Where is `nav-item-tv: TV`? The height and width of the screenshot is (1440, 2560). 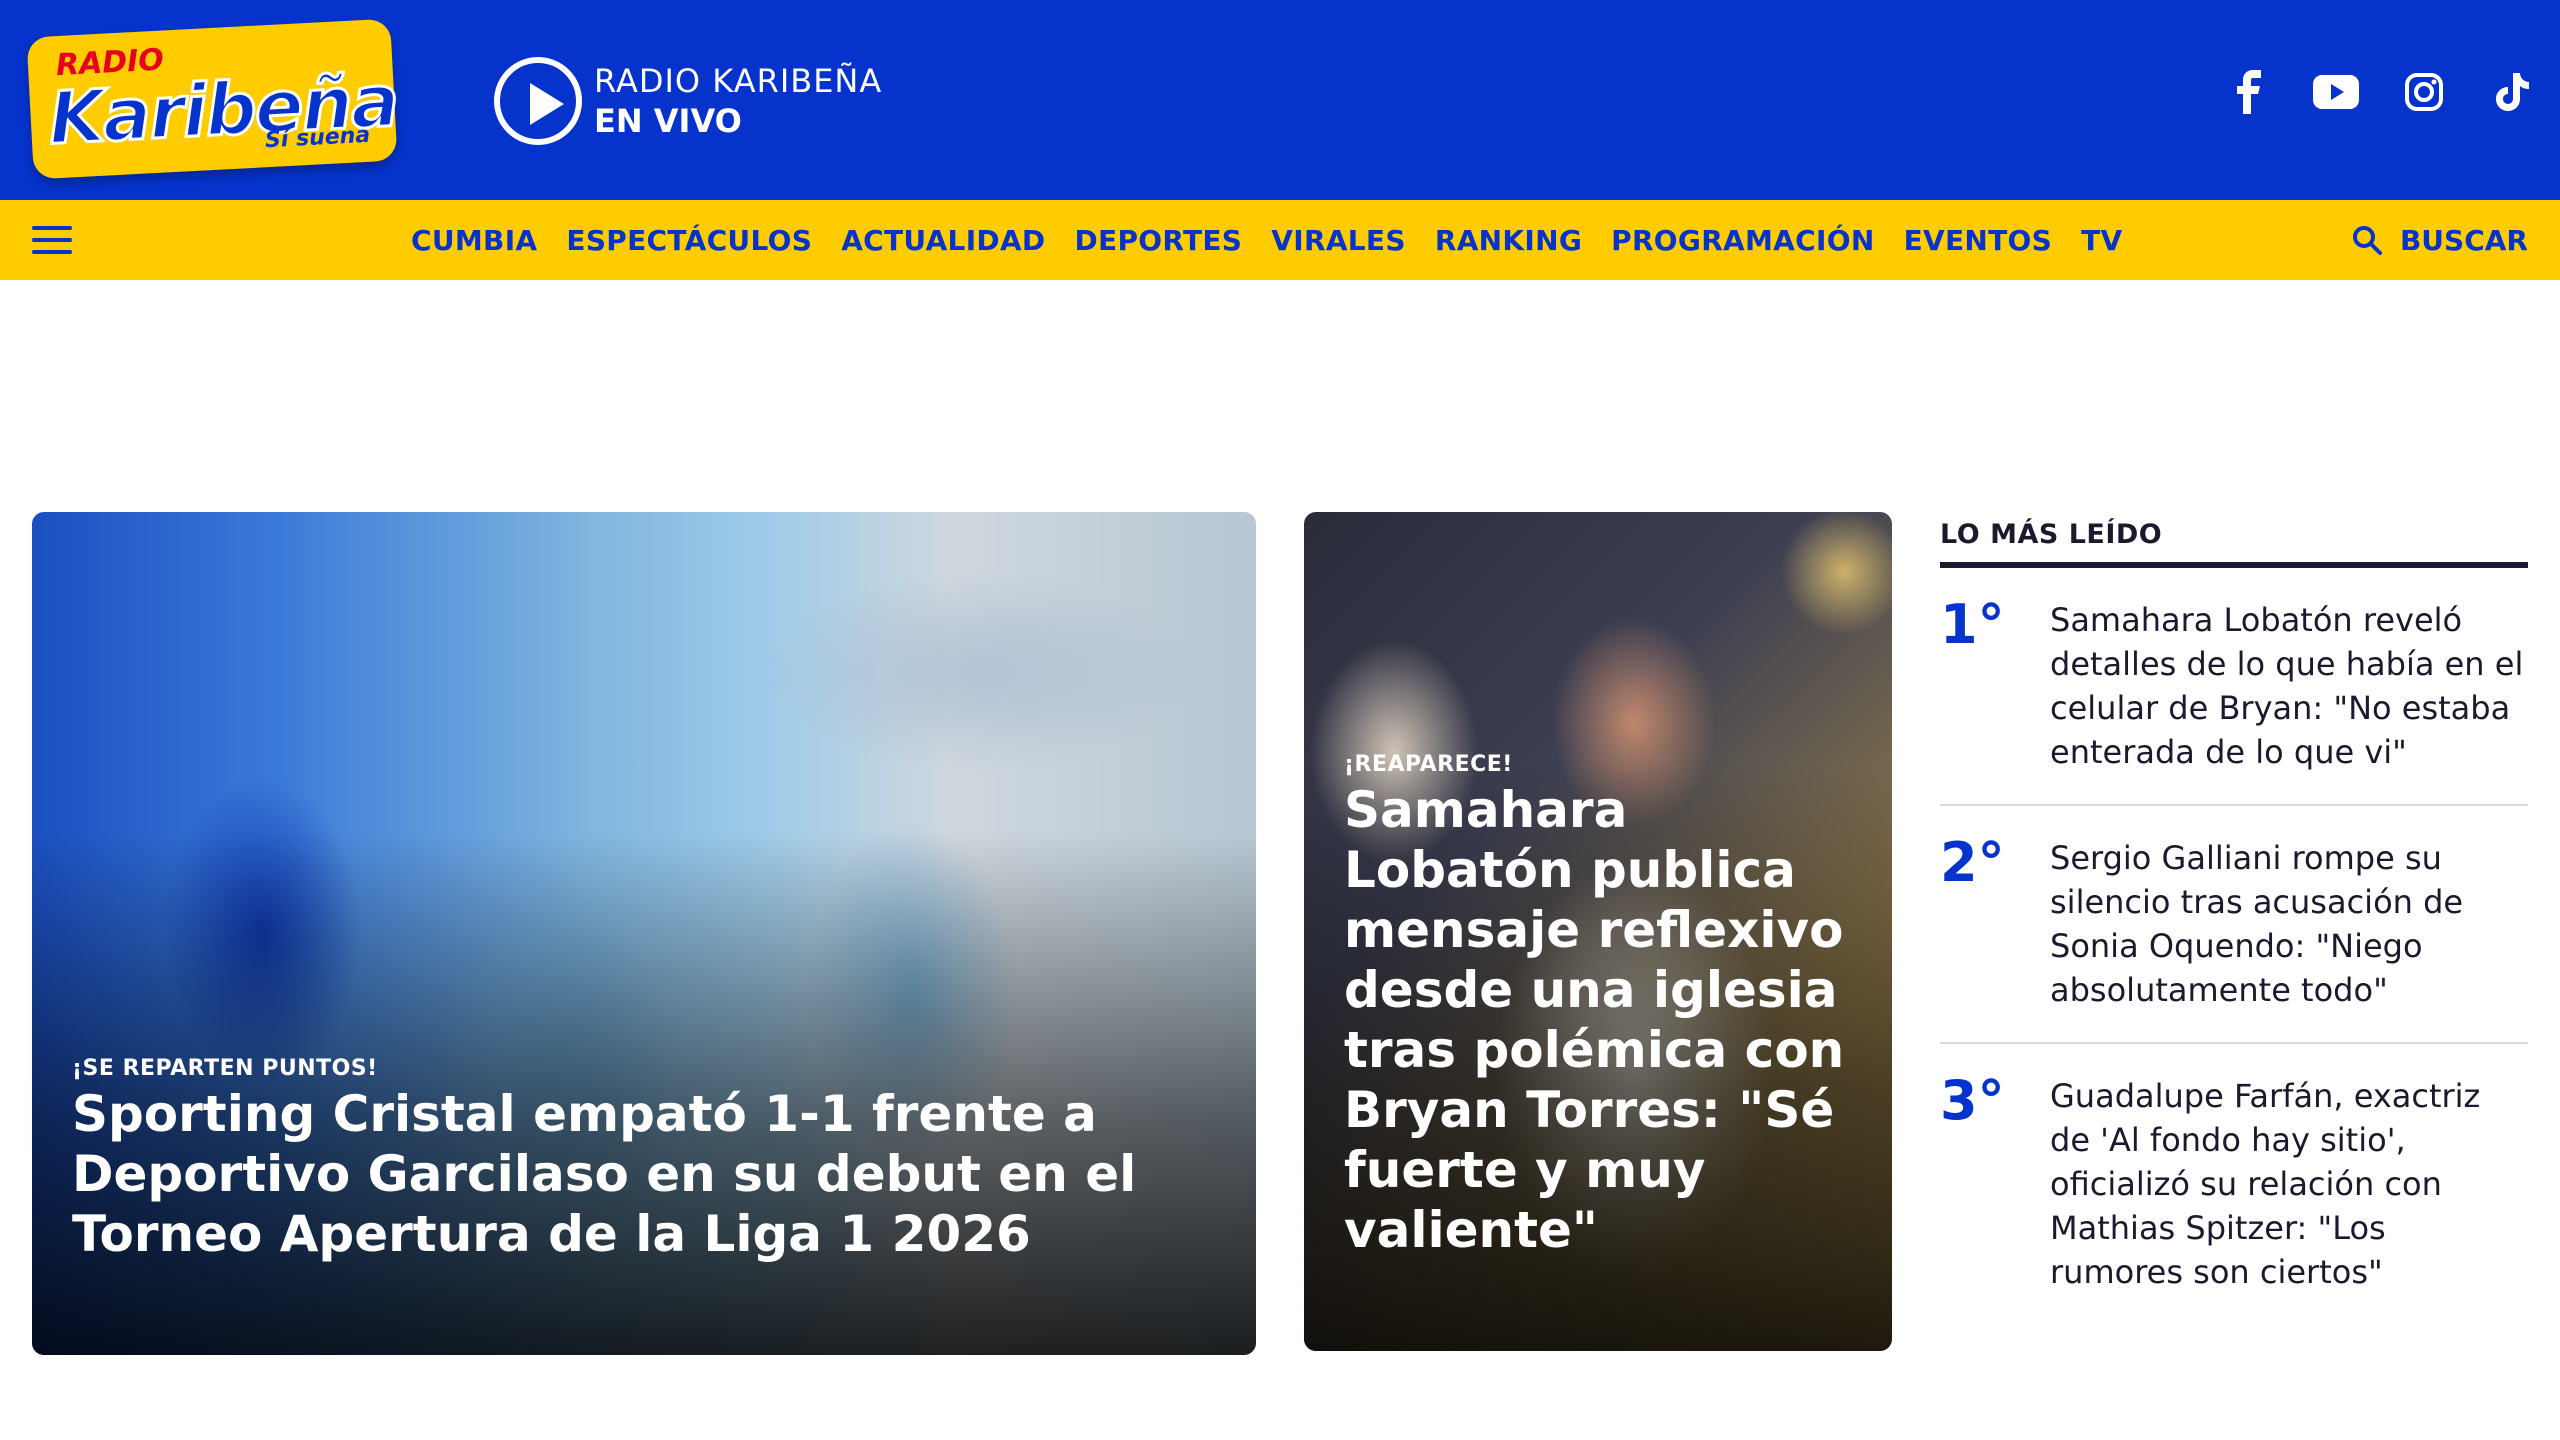
nav-item-tv: TV is located at coordinates (2101, 240).